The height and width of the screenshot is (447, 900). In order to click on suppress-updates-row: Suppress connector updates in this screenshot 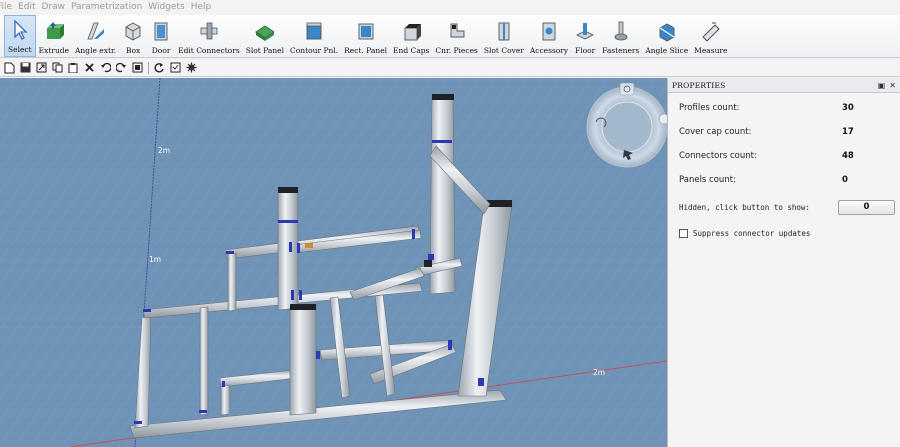, I will do `click(744, 233)`.